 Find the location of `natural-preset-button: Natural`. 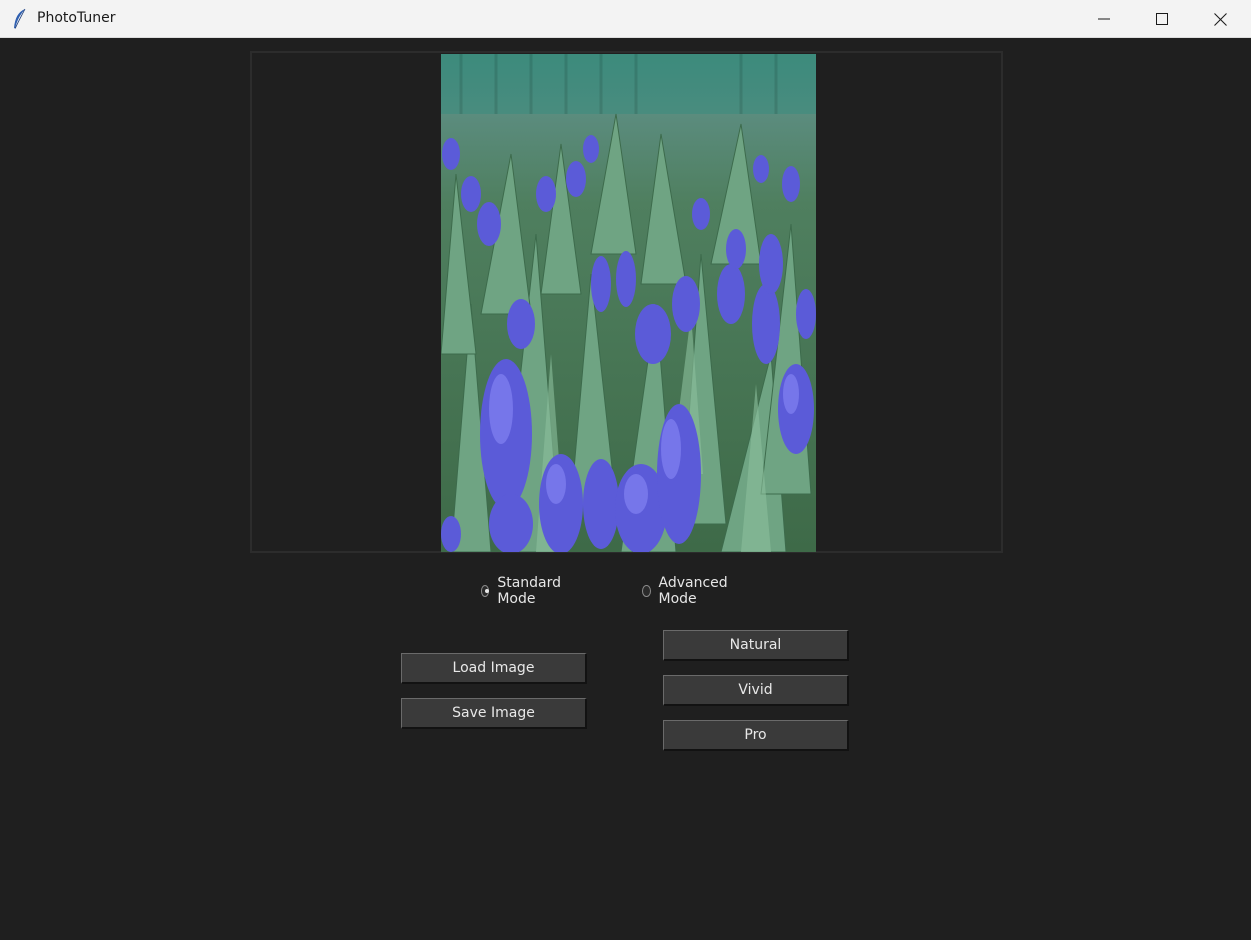

natural-preset-button: Natural is located at coordinates (756, 645).